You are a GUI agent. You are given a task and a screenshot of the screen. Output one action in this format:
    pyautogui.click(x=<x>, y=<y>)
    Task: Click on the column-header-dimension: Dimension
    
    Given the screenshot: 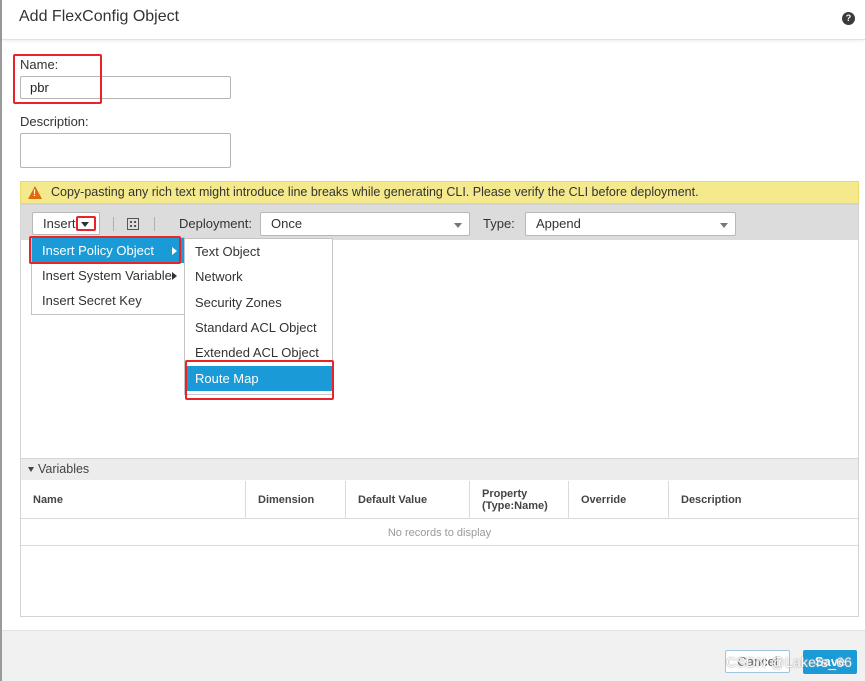 What is the action you would take?
    pyautogui.click(x=296, y=500)
    